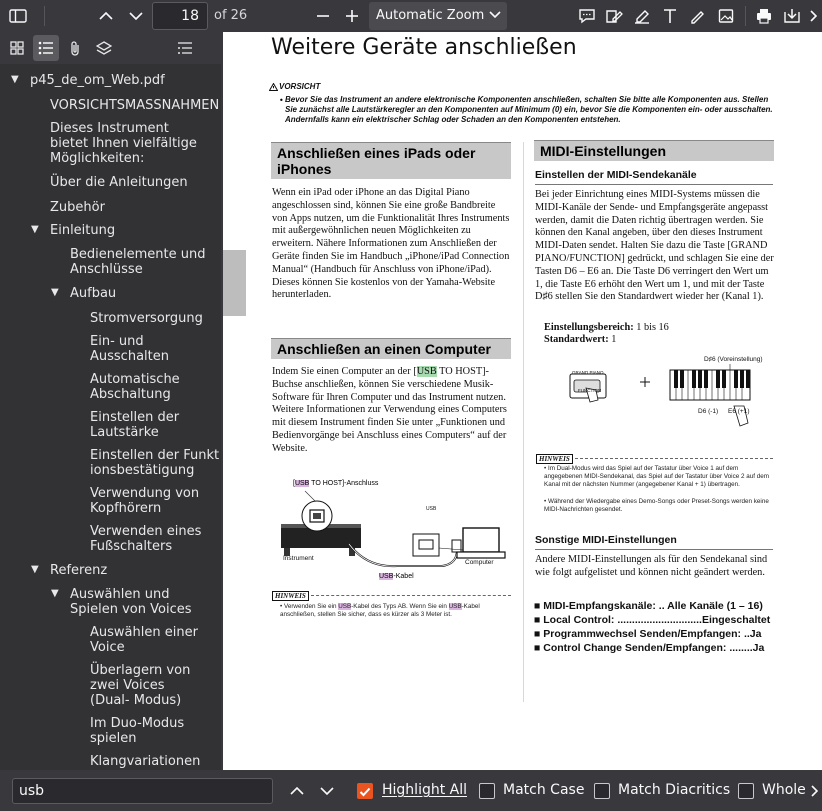 This screenshot has height=811, width=822. I want to click on outline-item: Zubehör, so click(77, 207).